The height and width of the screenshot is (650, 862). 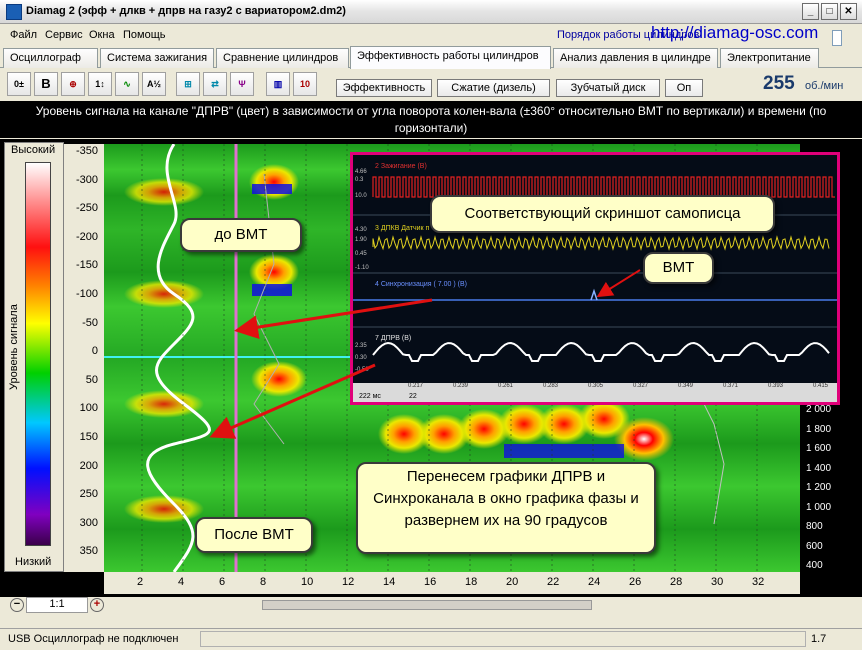 I want to click on zoom-out-icon: −, so click(x=17, y=605).